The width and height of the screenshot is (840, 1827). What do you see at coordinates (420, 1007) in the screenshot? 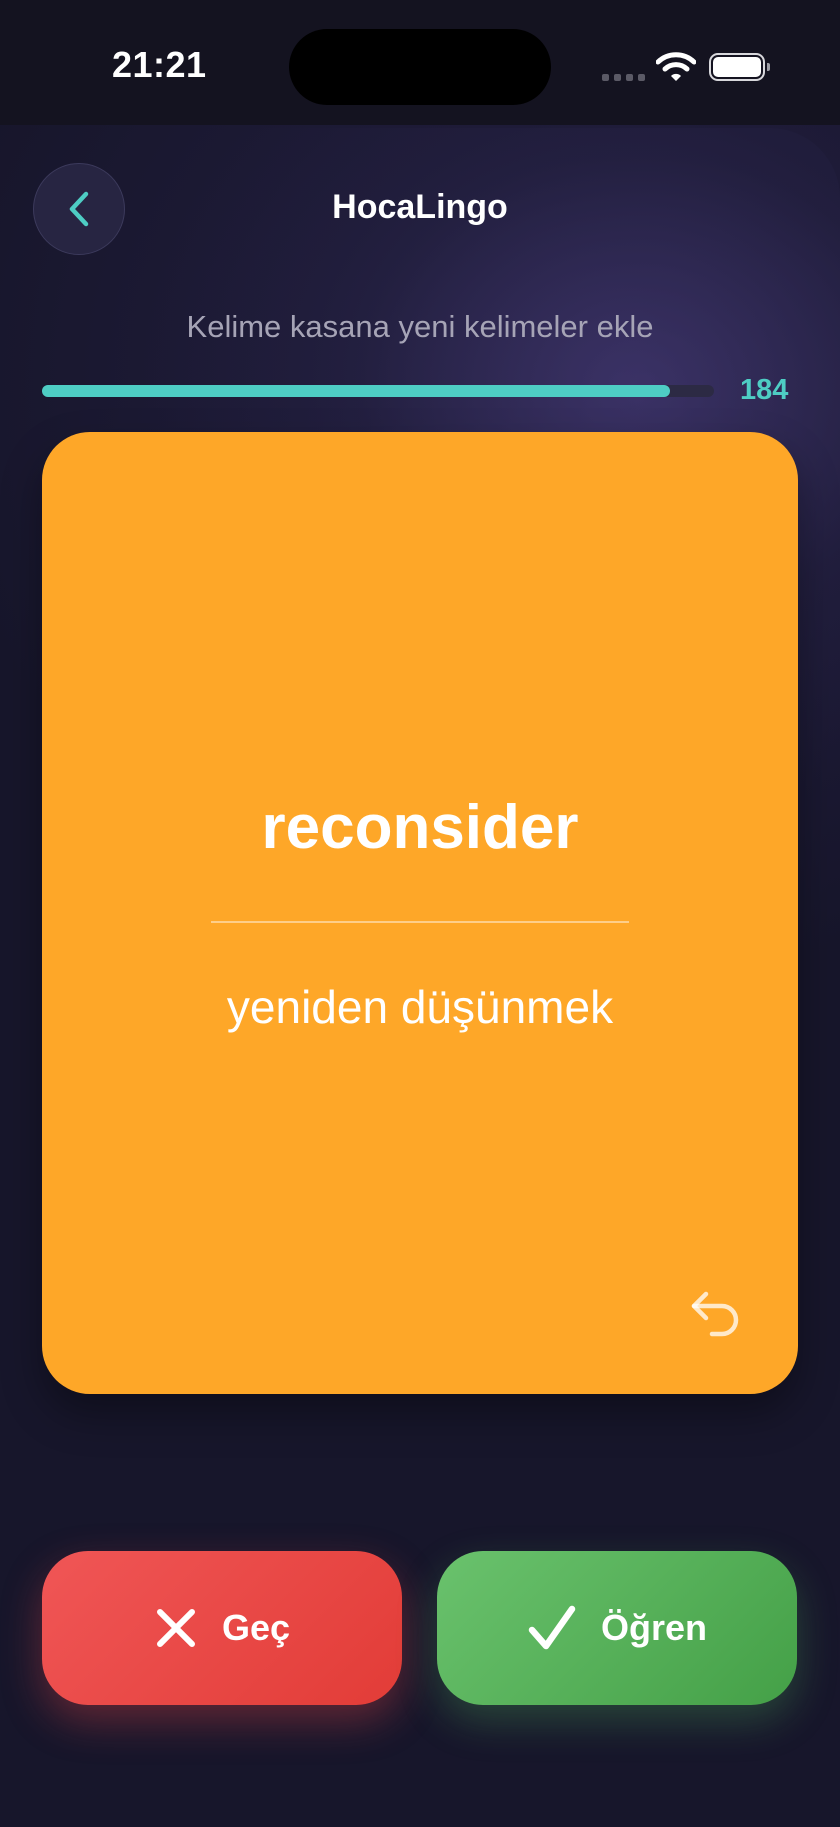
I see `card-translation: yeniden düşünmek` at bounding box center [420, 1007].